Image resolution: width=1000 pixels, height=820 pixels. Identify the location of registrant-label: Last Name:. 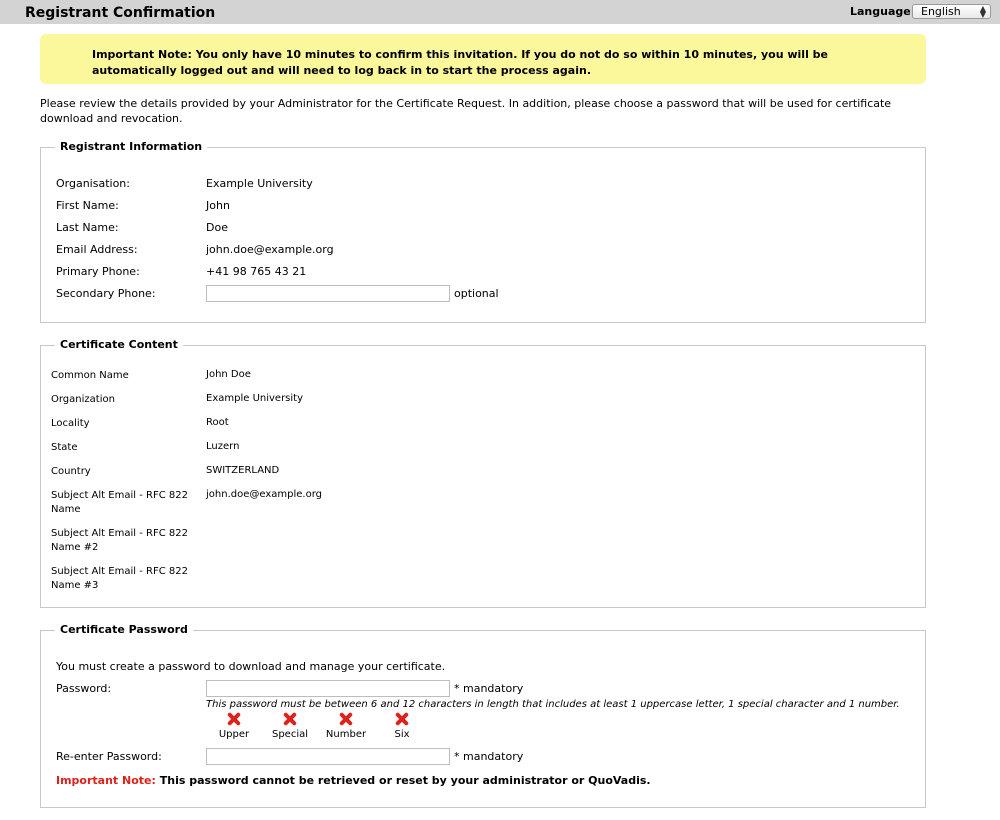
(87, 227).